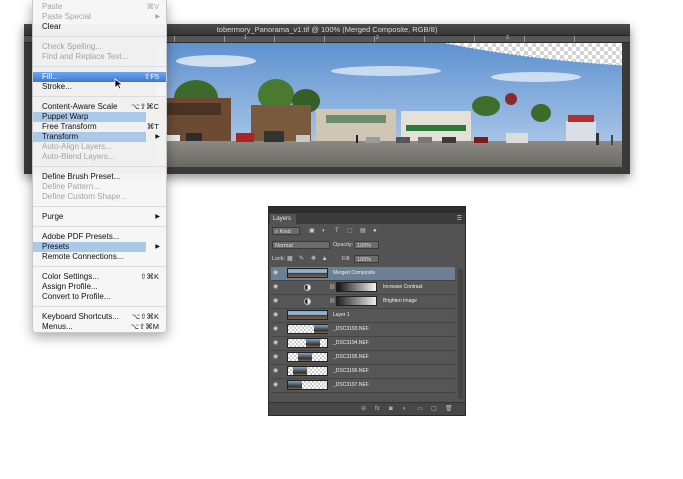  I want to click on tab-layers: Layers, so click(283, 219).